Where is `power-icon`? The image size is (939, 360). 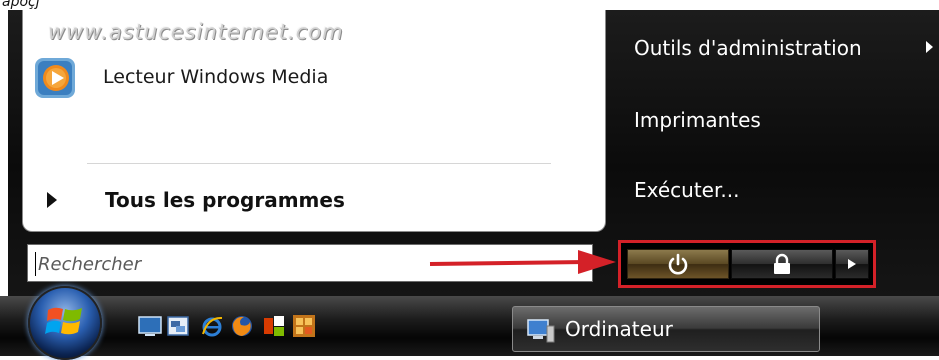 power-icon is located at coordinates (678, 264).